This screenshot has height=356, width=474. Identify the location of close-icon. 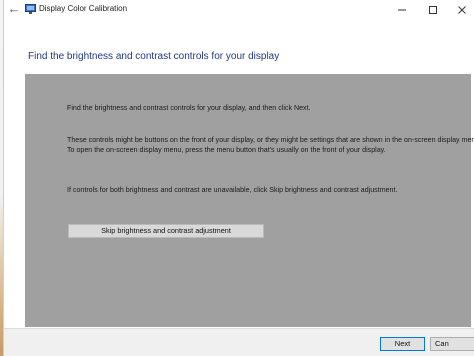
(462, 9).